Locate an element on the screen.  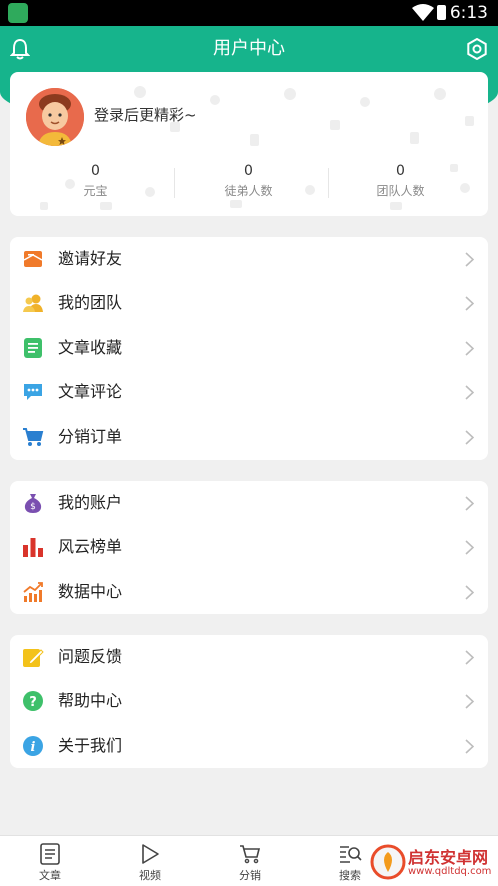
menu-item-about-us: i 关于我们 is located at coordinates (249, 746).